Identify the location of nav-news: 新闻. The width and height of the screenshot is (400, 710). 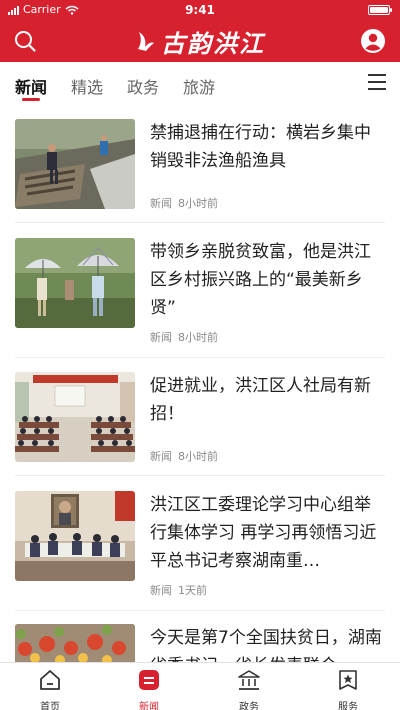
(149, 689).